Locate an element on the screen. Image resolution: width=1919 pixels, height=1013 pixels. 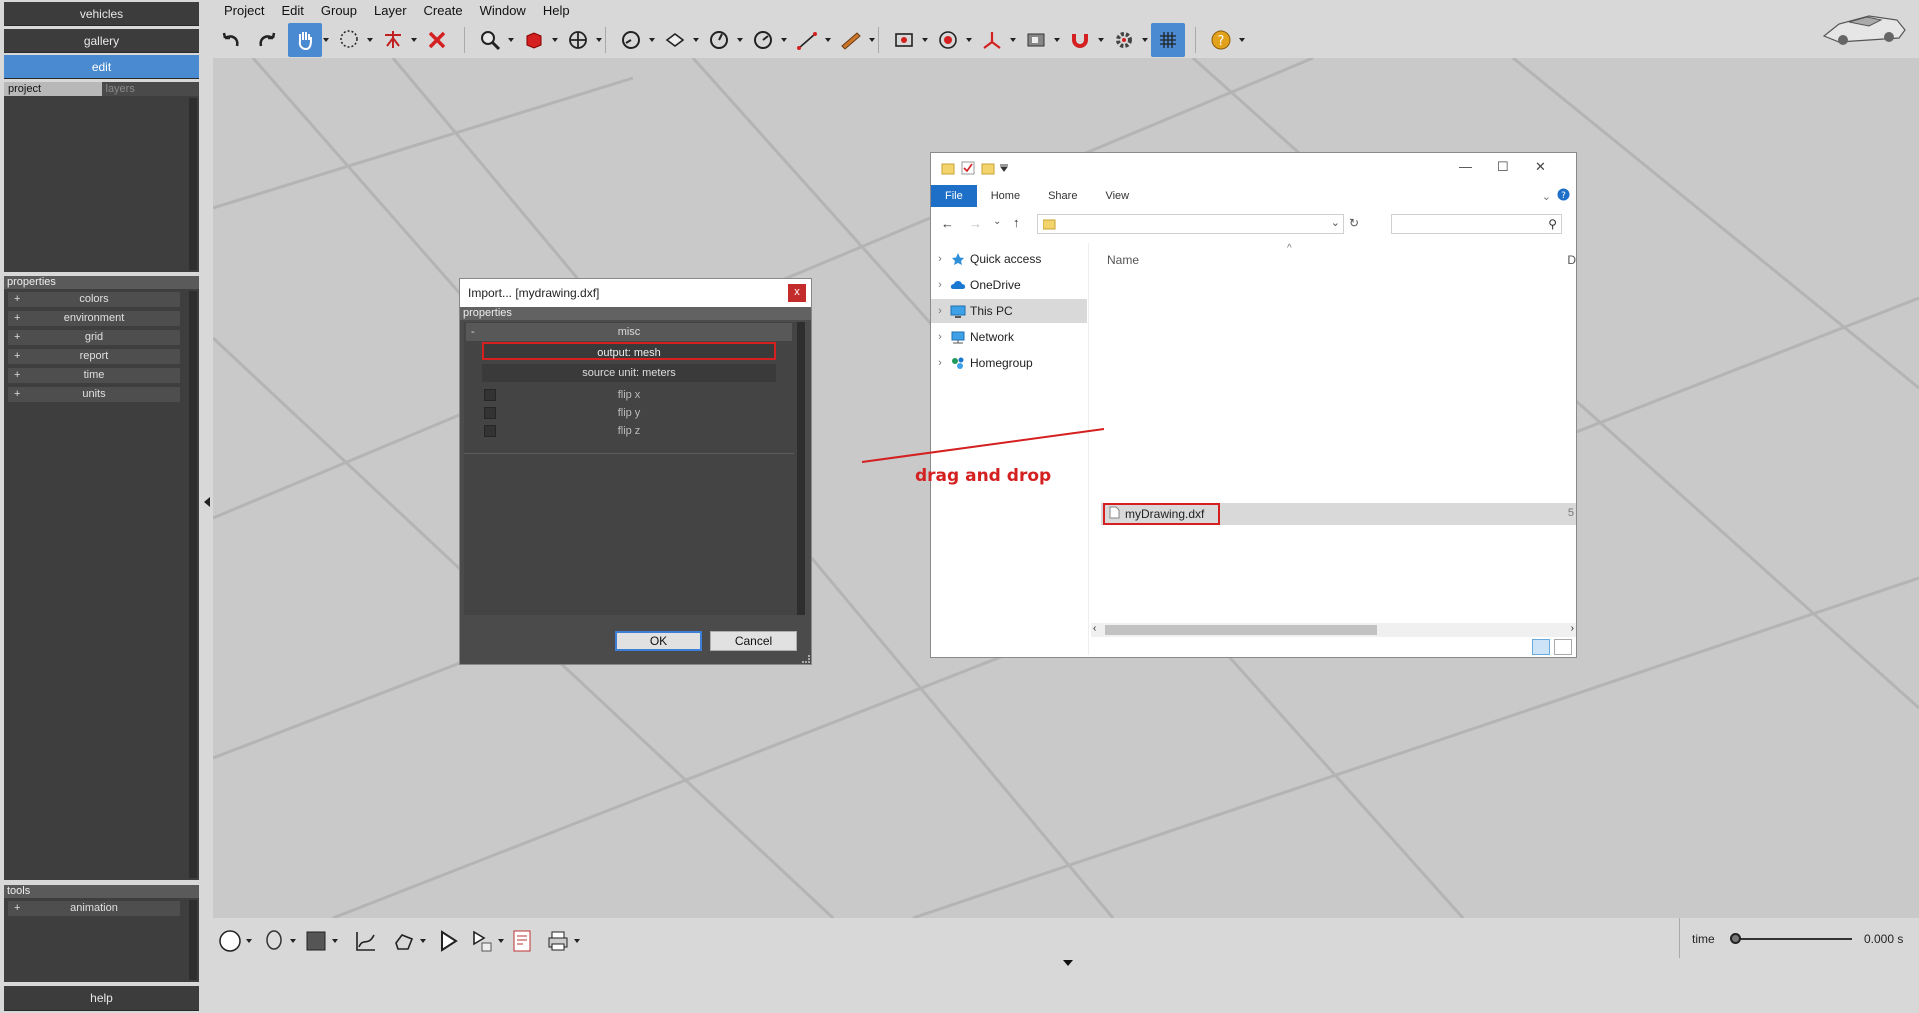
magnet-icon is located at coordinates (1083, 40).